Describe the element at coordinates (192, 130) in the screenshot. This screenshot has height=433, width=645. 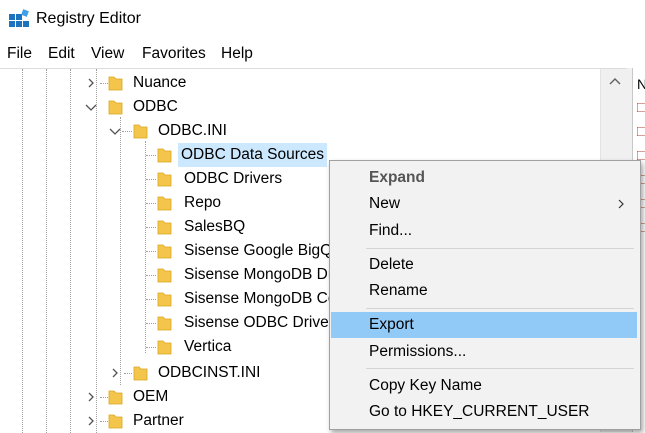
I see `tree-label: ODBC.INI` at that location.